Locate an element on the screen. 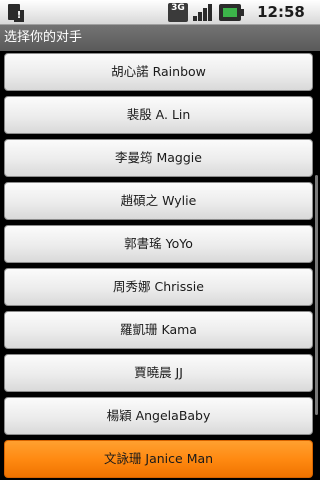 The height and width of the screenshot is (480, 320). page-title: 选择你的对手 is located at coordinates (160, 38).